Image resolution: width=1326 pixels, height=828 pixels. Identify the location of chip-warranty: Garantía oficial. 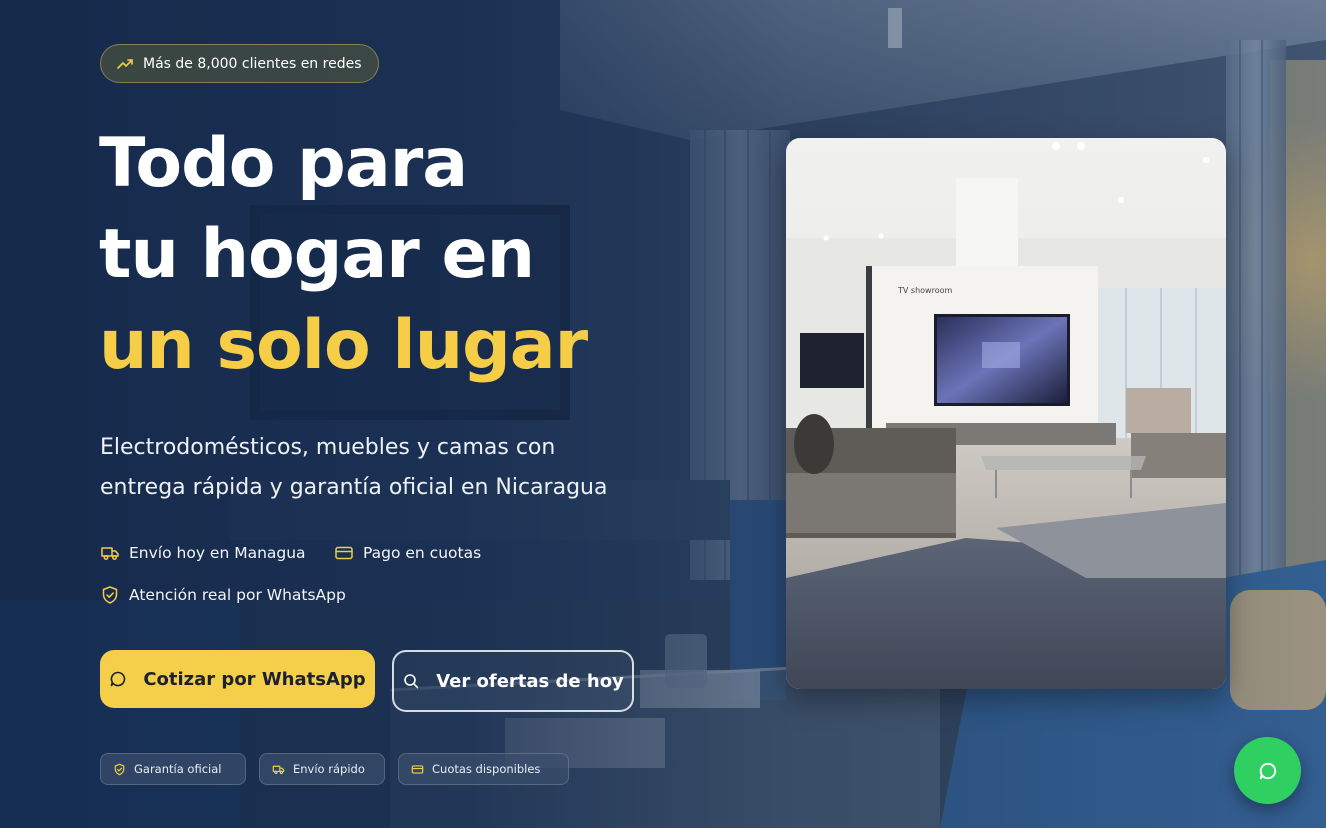
(173, 769).